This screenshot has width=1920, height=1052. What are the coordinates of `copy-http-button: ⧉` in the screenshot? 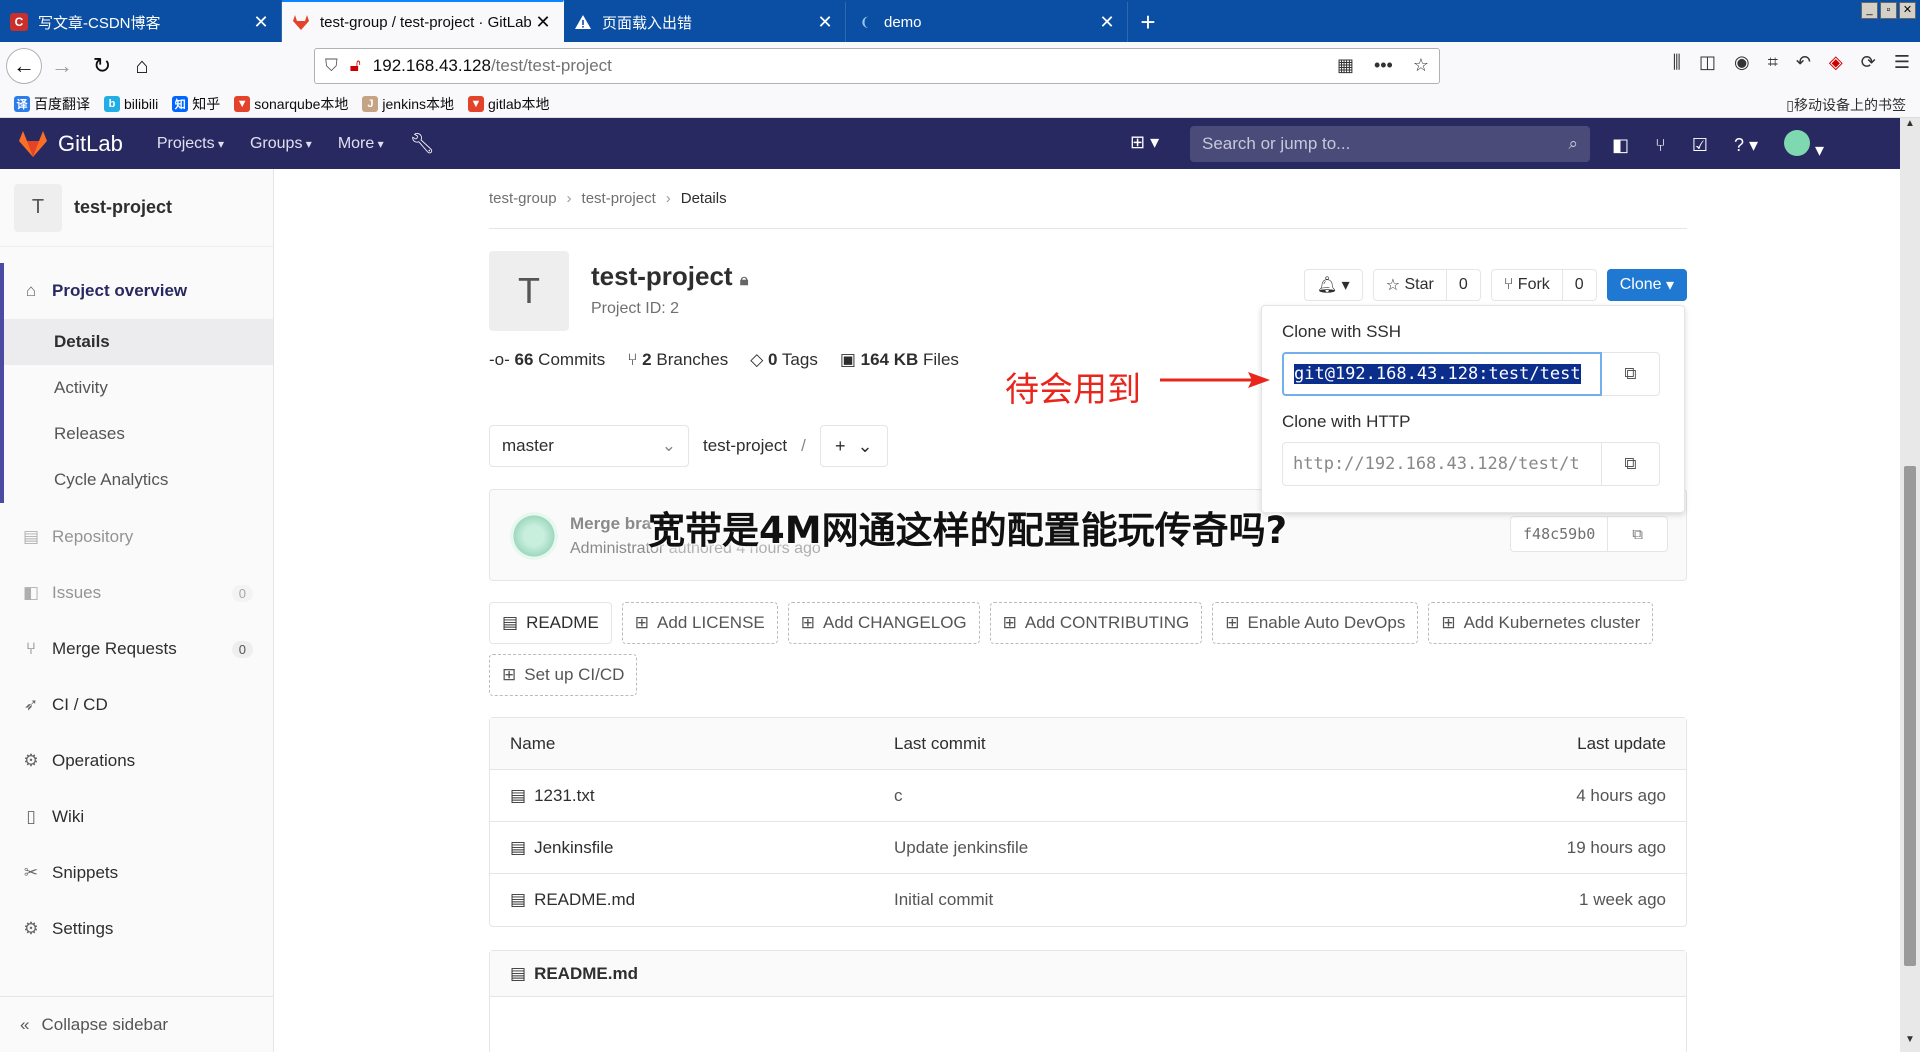 It's located at (1631, 464).